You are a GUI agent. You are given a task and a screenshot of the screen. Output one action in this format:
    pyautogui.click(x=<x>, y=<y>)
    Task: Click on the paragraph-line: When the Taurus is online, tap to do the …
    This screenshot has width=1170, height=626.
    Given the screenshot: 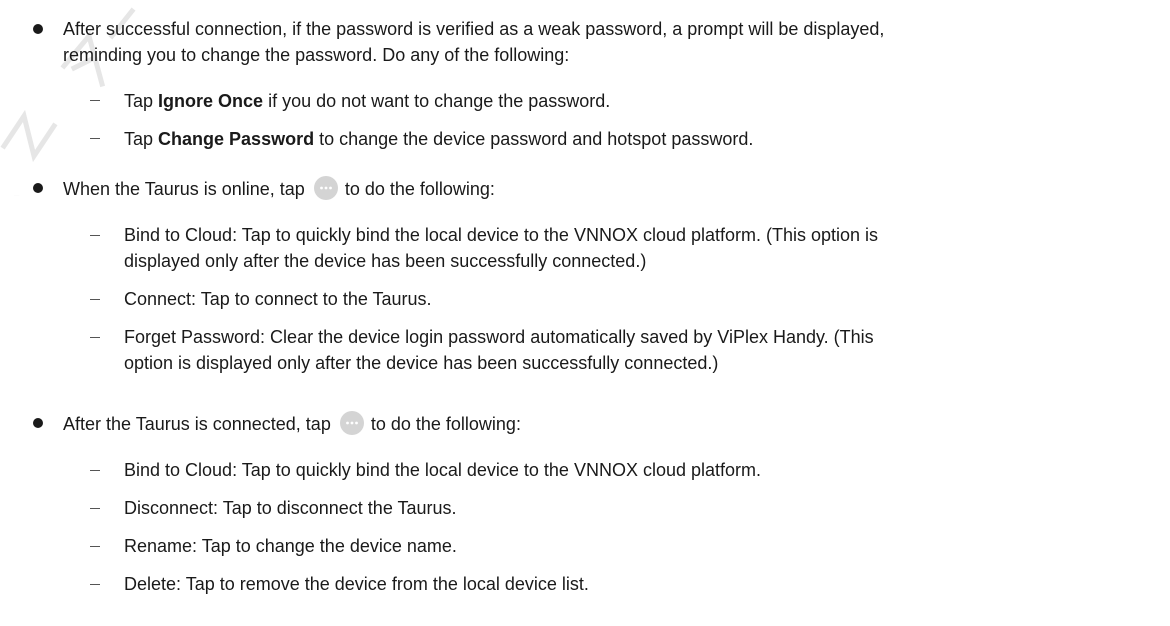 What is the action you would take?
    pyautogui.click(x=613, y=188)
    